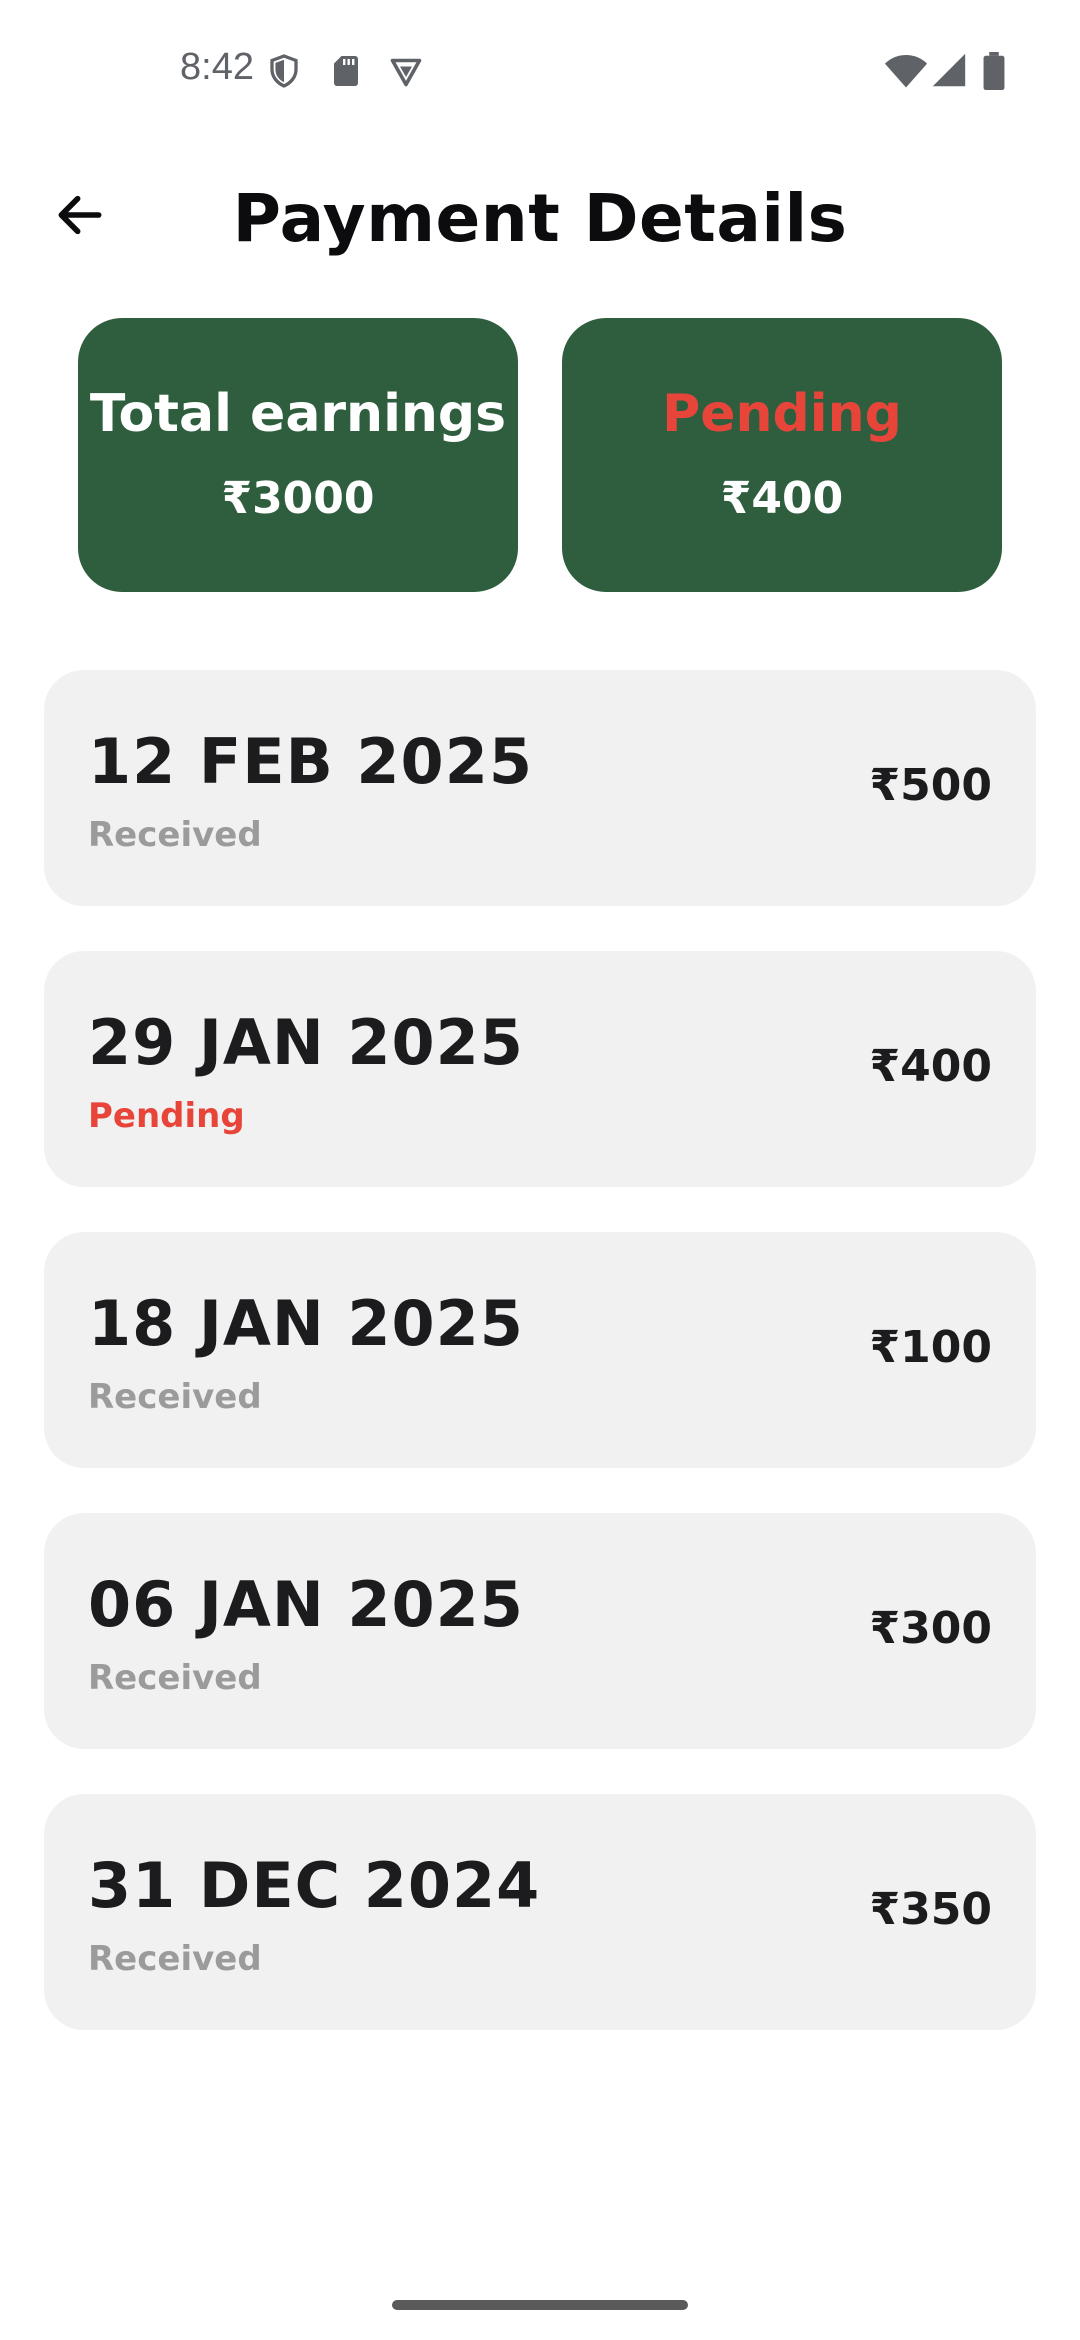 This screenshot has width=1080, height=2340. Describe the element at coordinates (930, 1347) in the screenshot. I see `payment-amount: ₹100` at that location.